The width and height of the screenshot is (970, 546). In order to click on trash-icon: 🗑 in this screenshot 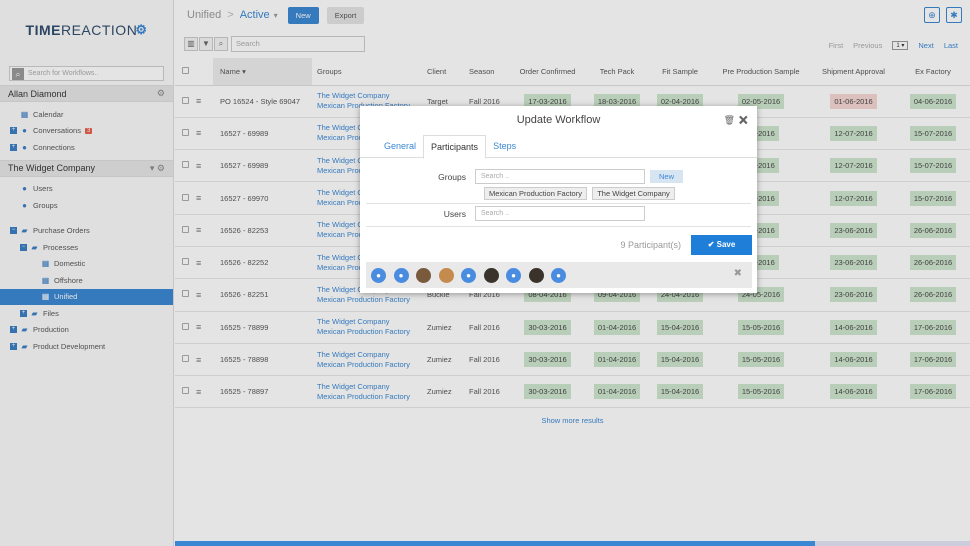, I will do `click(729, 120)`.